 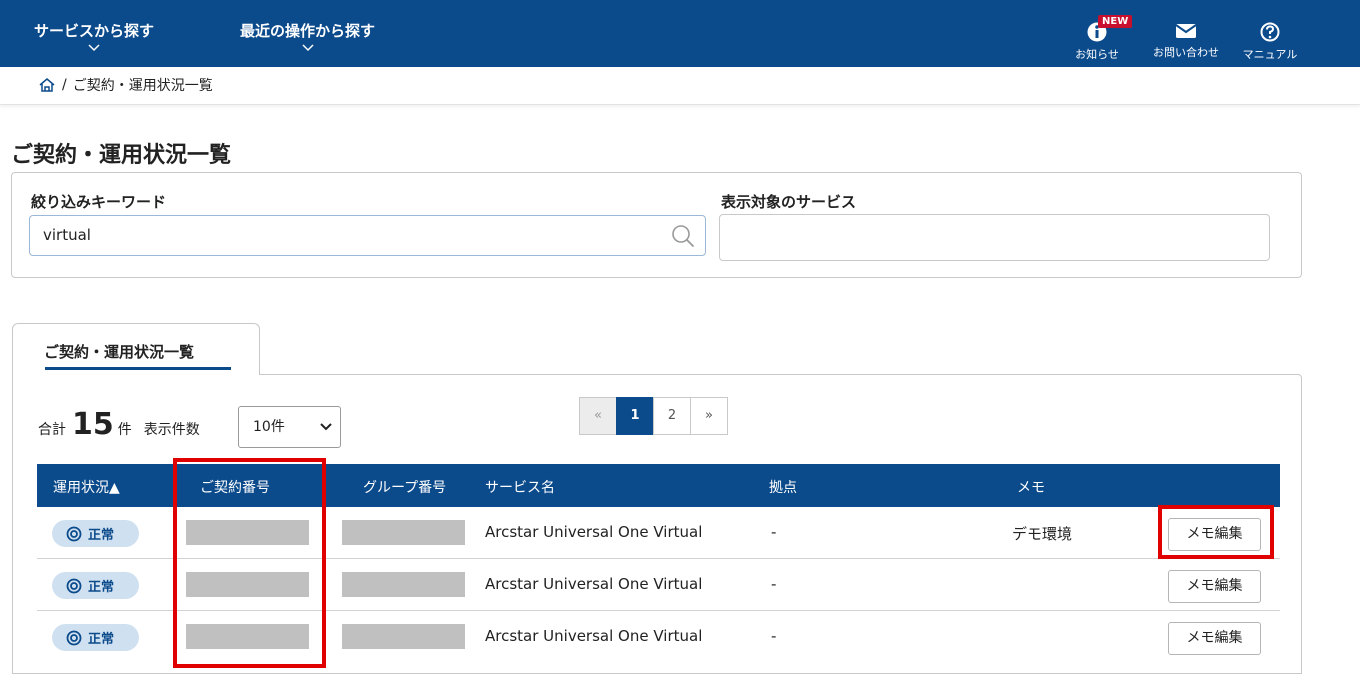 I want to click on nav-recent-label: 最近の操作から探す, so click(x=308, y=31).